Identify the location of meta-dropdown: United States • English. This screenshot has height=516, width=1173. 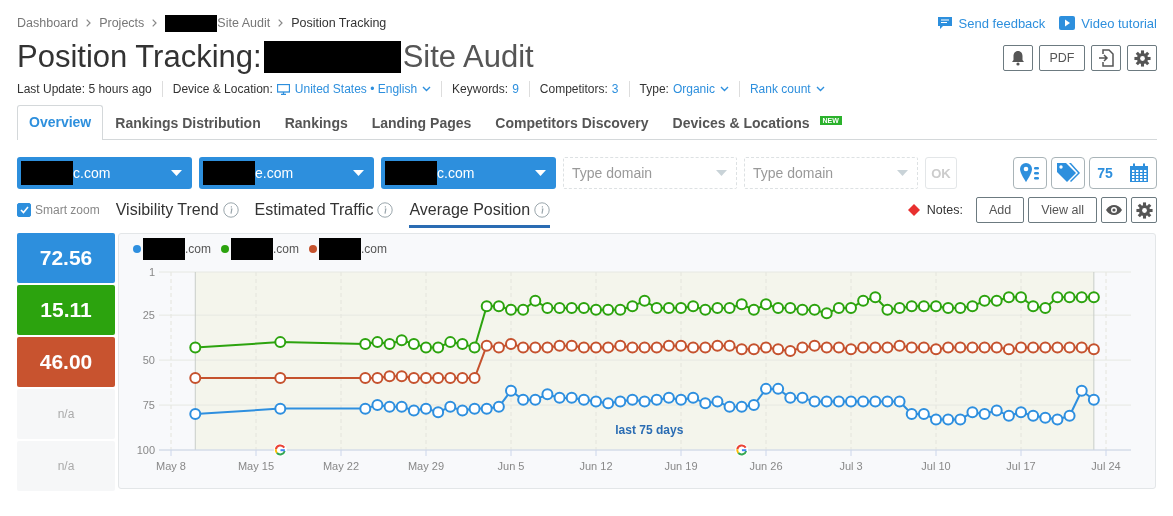
(354, 89).